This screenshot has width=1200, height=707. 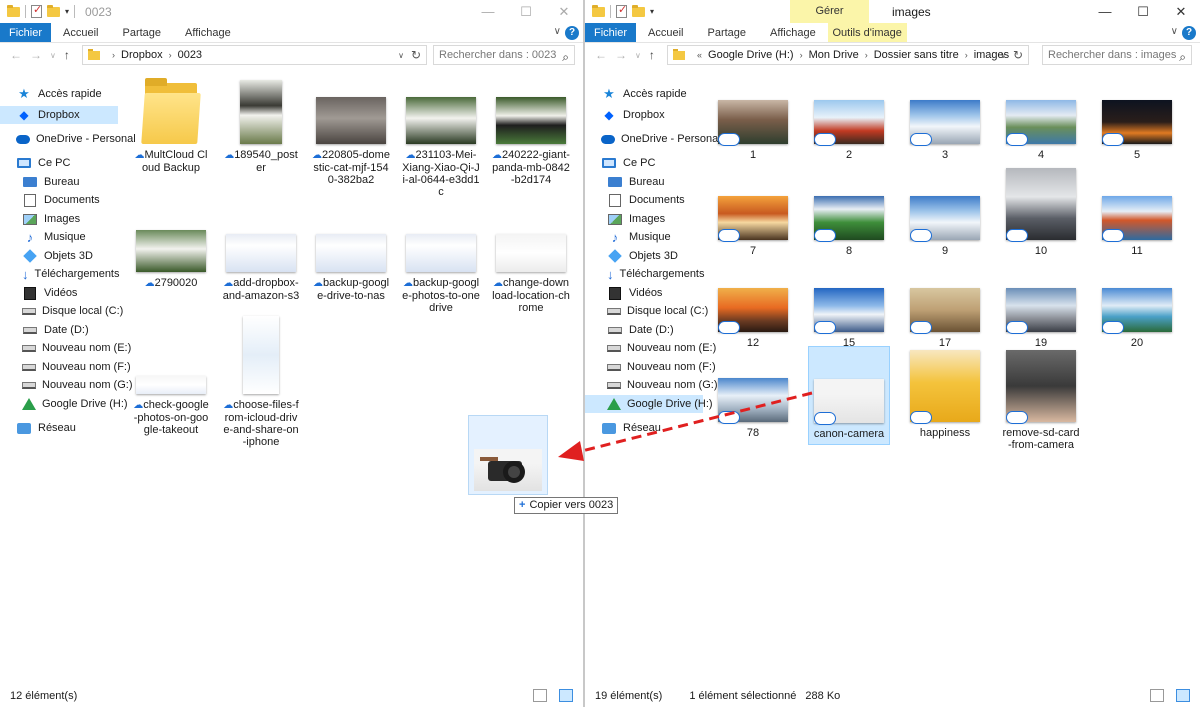 I want to click on search-input: Rechercher dans : 0023 ⌕, so click(x=504, y=55).